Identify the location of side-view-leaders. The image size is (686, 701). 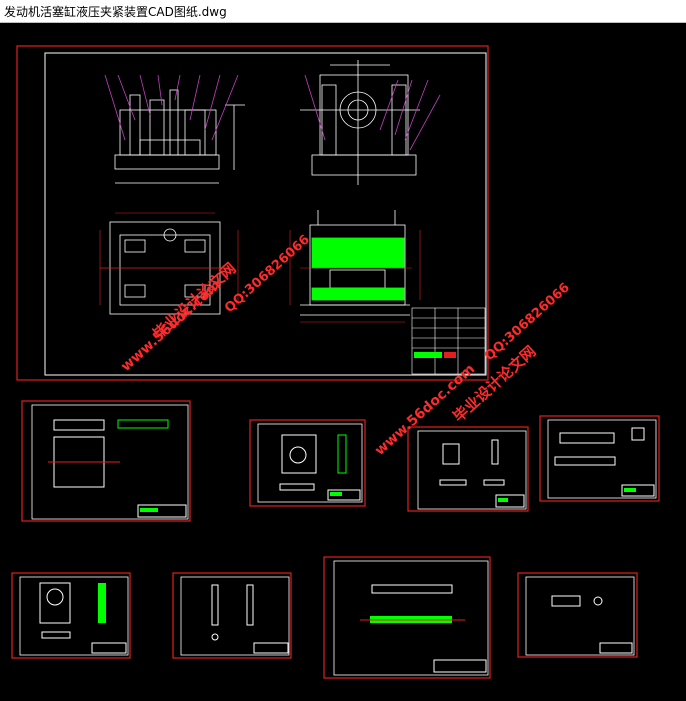
(372, 112).